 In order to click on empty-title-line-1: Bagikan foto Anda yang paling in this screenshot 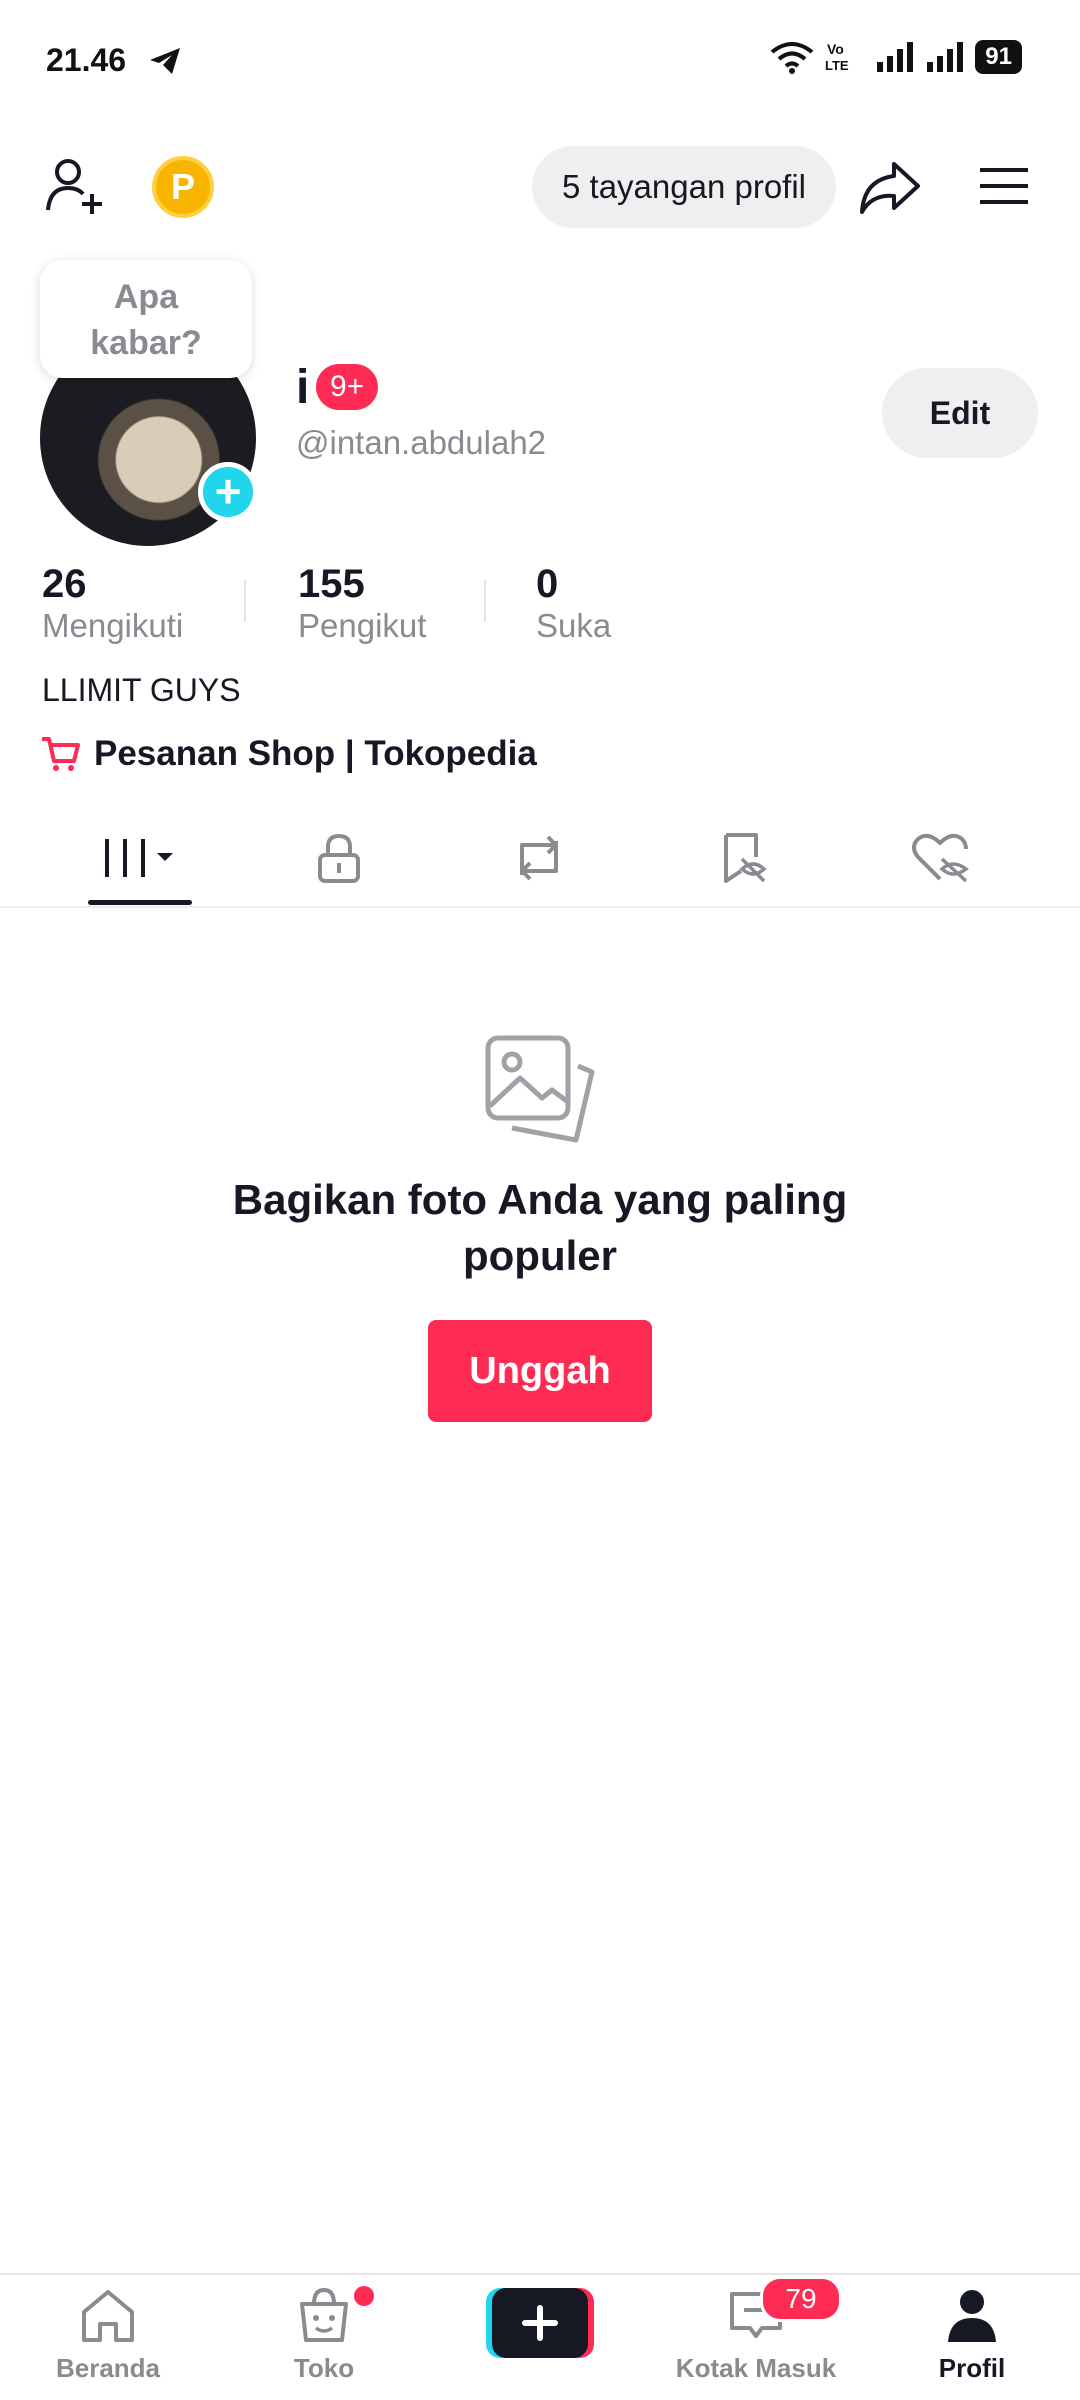, I will do `click(540, 1199)`.